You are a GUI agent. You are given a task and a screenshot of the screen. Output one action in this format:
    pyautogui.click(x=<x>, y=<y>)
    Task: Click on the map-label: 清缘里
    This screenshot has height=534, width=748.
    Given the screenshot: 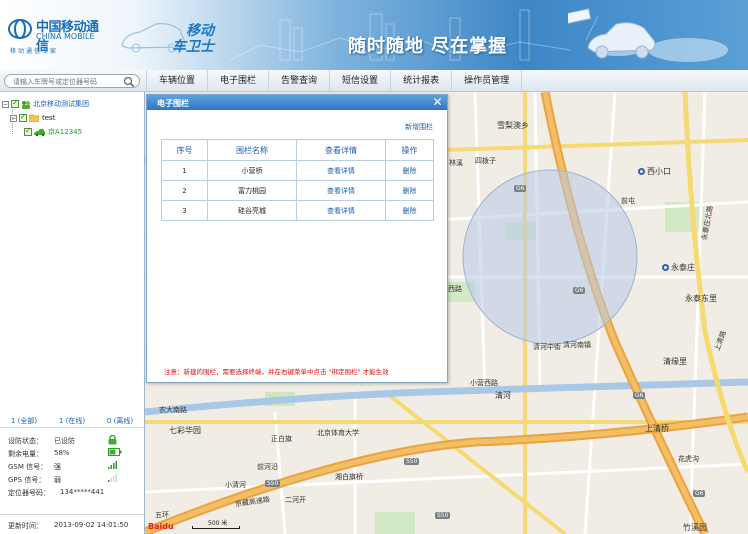 What is the action you would take?
    pyautogui.click(x=675, y=361)
    